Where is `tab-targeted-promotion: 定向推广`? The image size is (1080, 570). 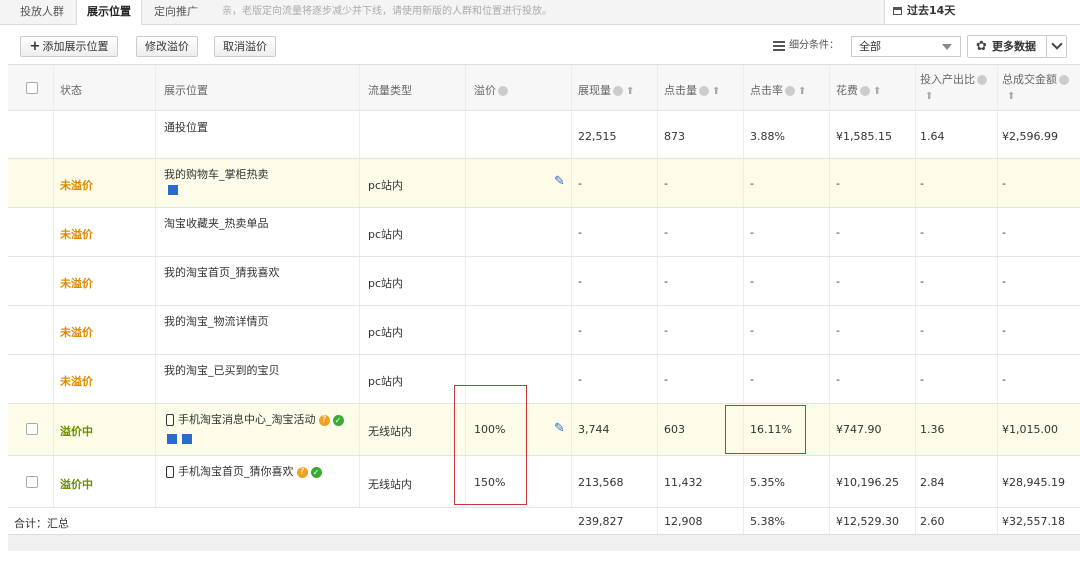 tab-targeted-promotion: 定向推广 is located at coordinates (176, 12).